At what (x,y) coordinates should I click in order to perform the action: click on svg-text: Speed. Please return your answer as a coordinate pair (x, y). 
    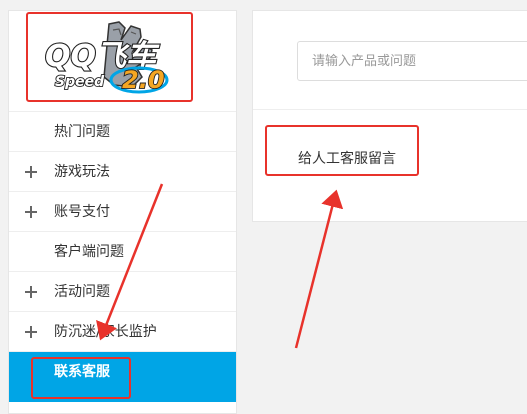
    Looking at the image, I should click on (80, 82).